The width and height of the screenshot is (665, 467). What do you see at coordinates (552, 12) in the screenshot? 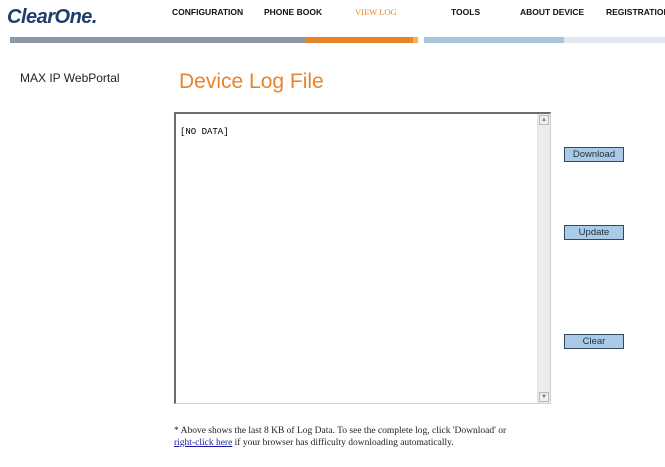
I see `nav-about-device: ABOUT DEVICE` at bounding box center [552, 12].